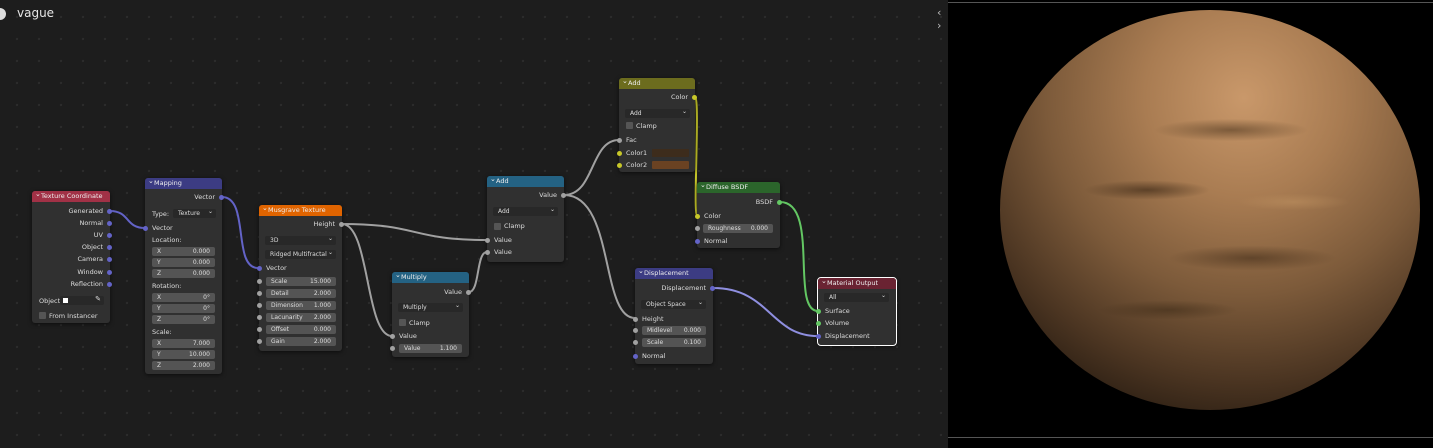  What do you see at coordinates (90, 259) in the screenshot?
I see `output-camera: Camera` at bounding box center [90, 259].